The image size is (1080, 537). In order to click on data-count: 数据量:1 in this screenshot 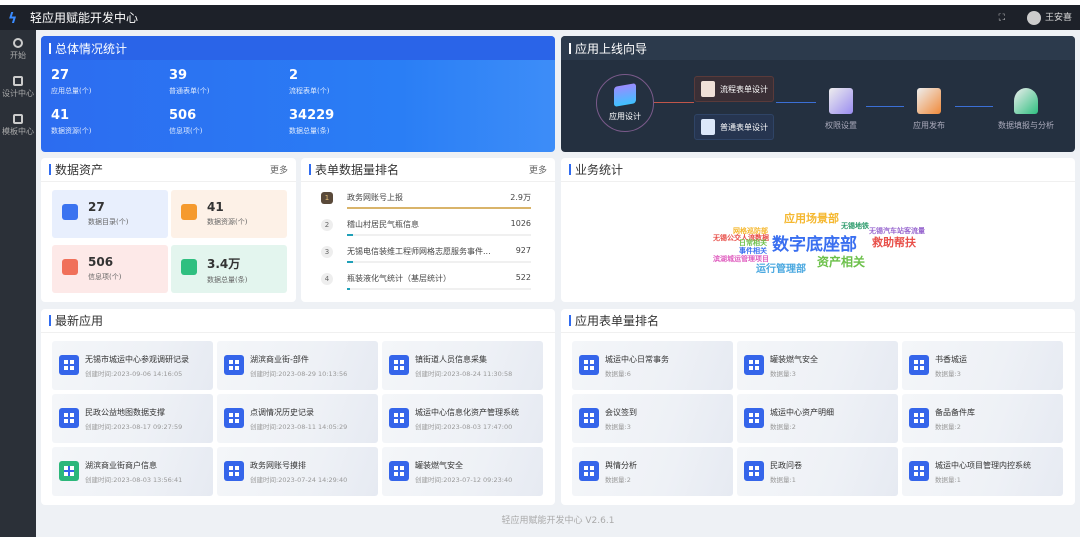, I will do `click(783, 480)`.